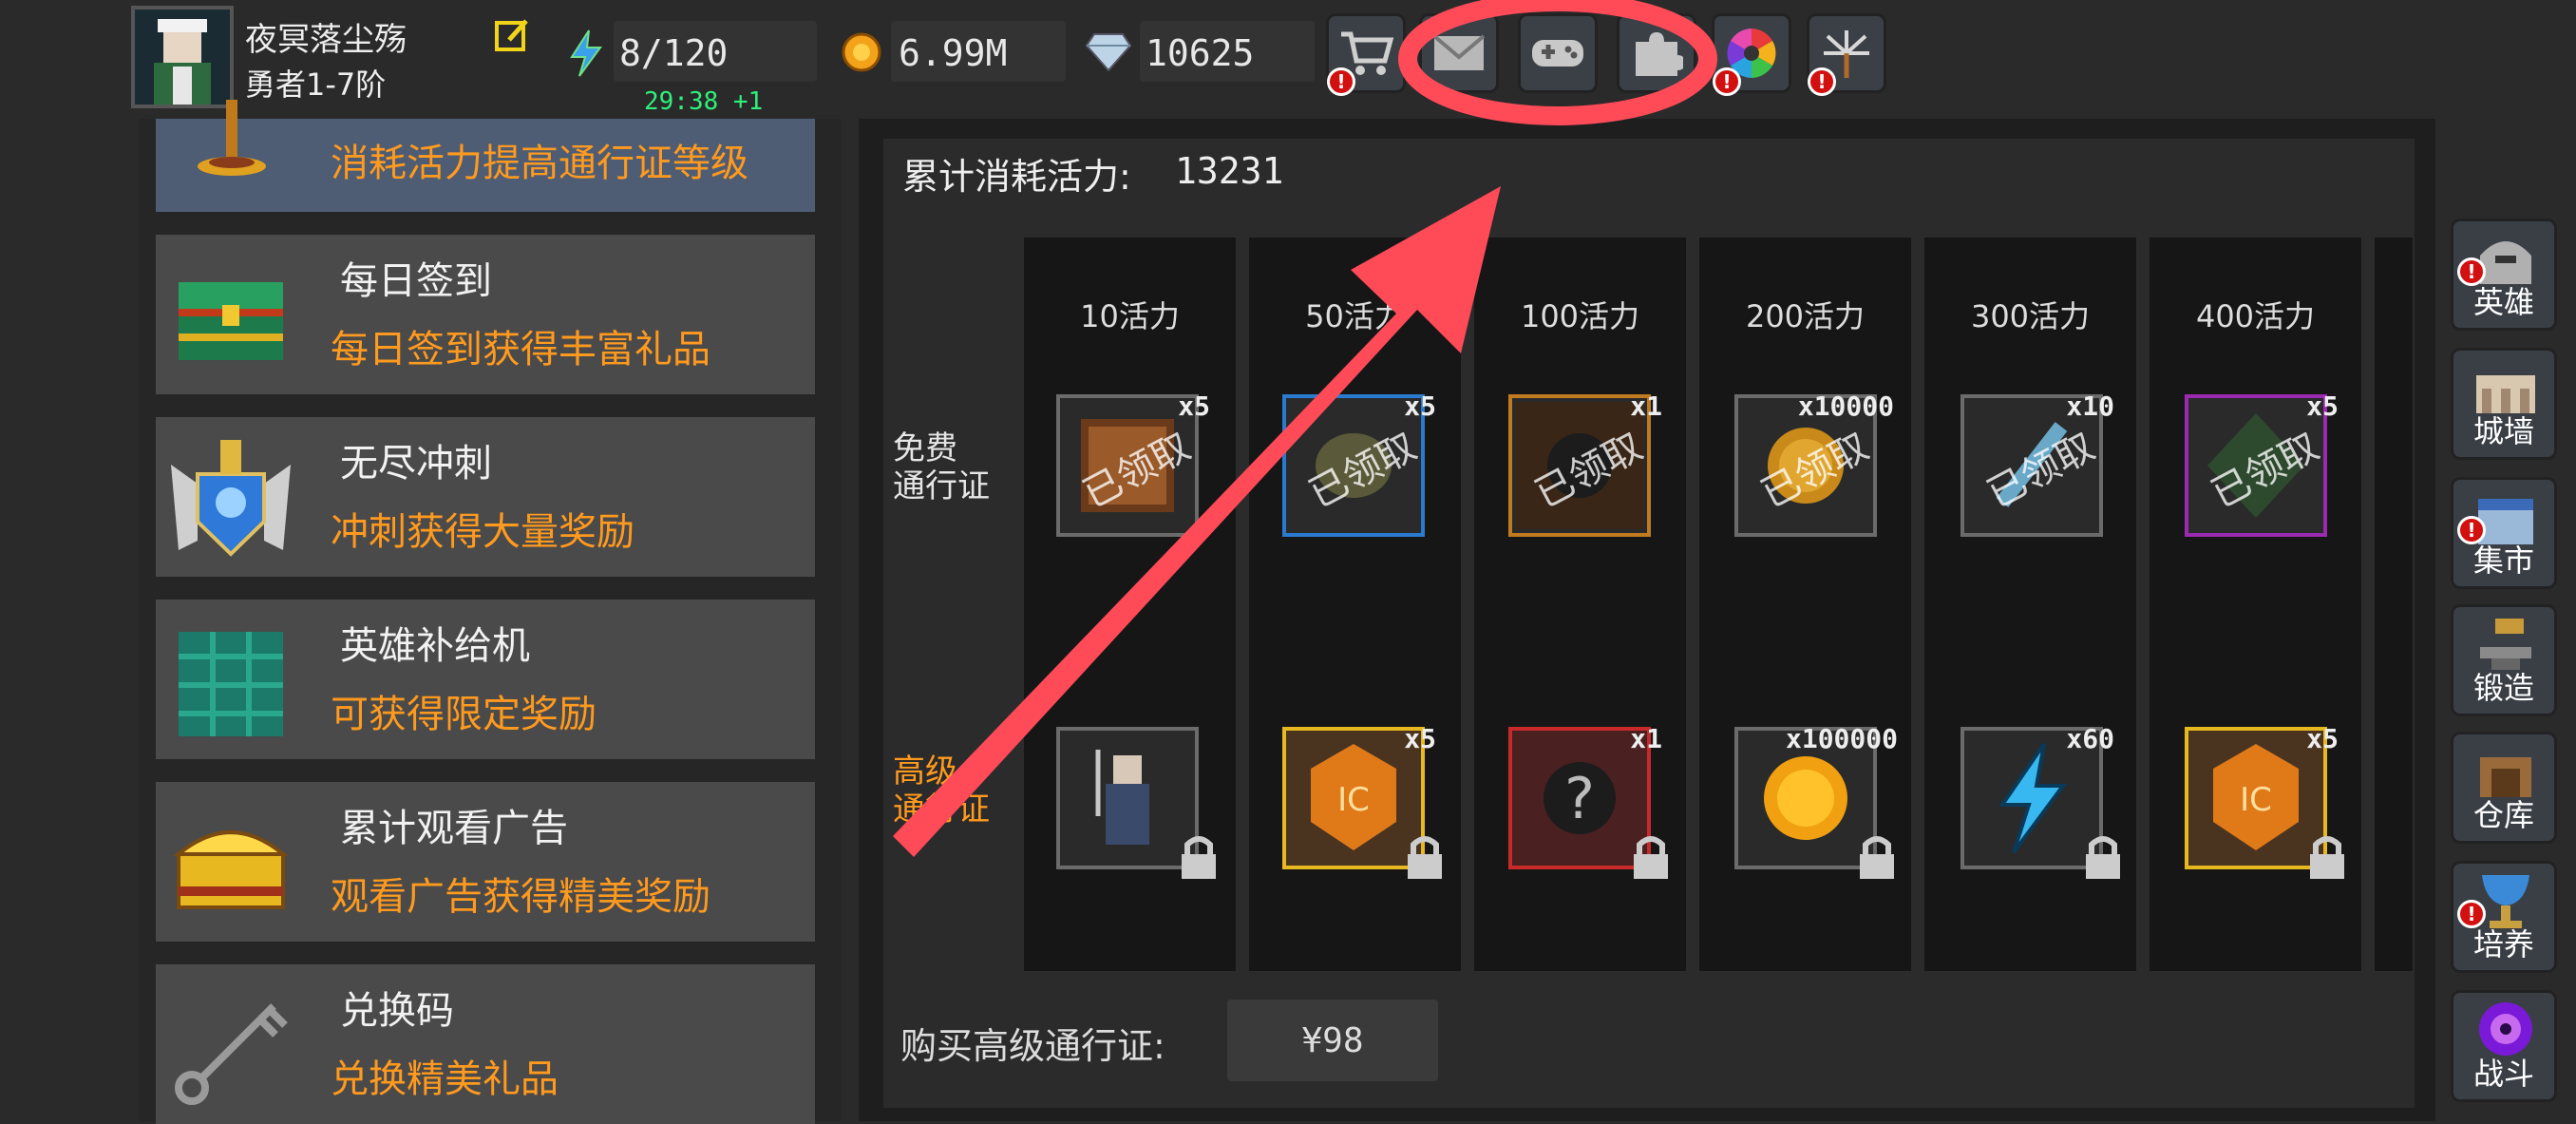 Image resolution: width=2576 pixels, height=1124 pixels. What do you see at coordinates (2030, 316) in the screenshot?
I see `tier-label: 300活力` at bounding box center [2030, 316].